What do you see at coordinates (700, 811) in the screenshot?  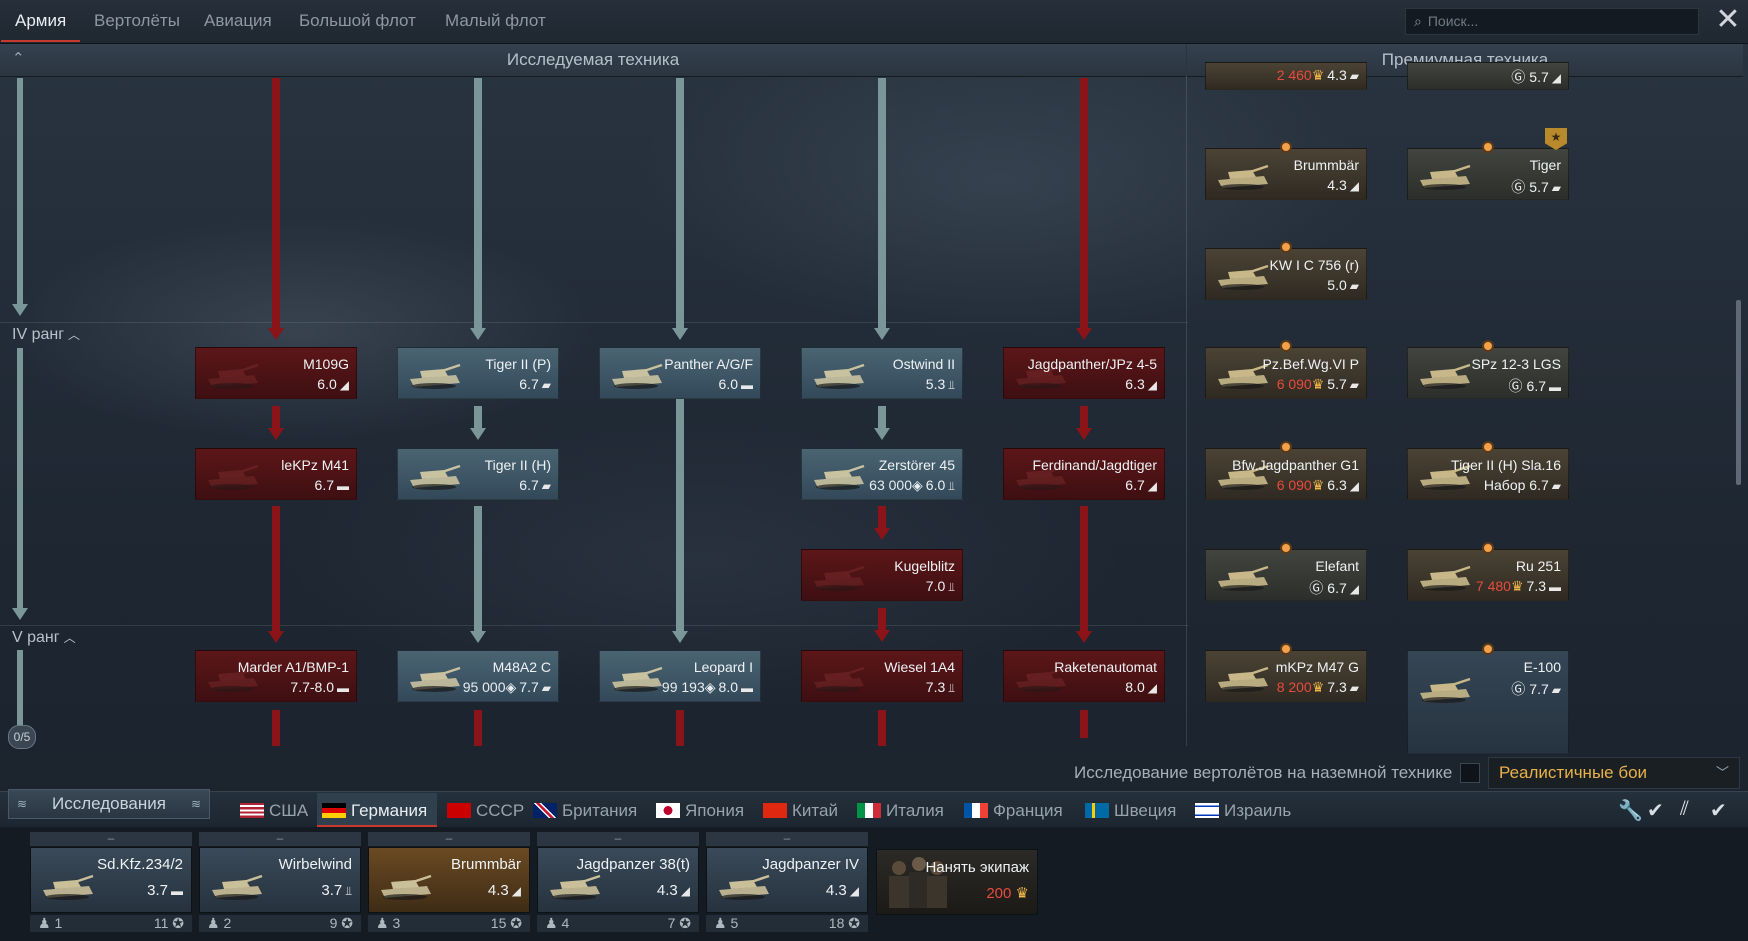 I see `nation-tab: Япония` at bounding box center [700, 811].